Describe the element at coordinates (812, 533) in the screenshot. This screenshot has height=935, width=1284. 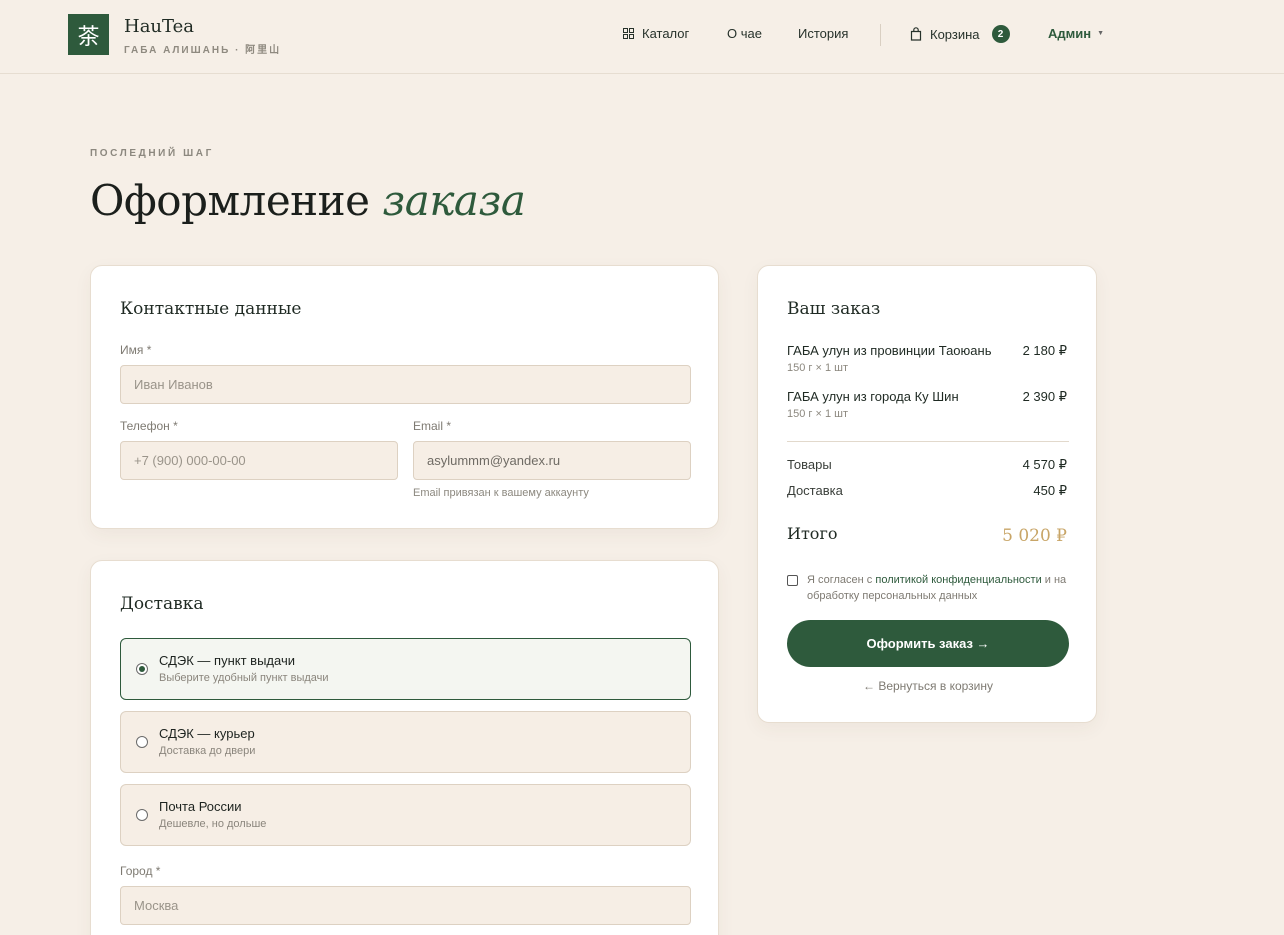
I see `total-label: Итого` at that location.